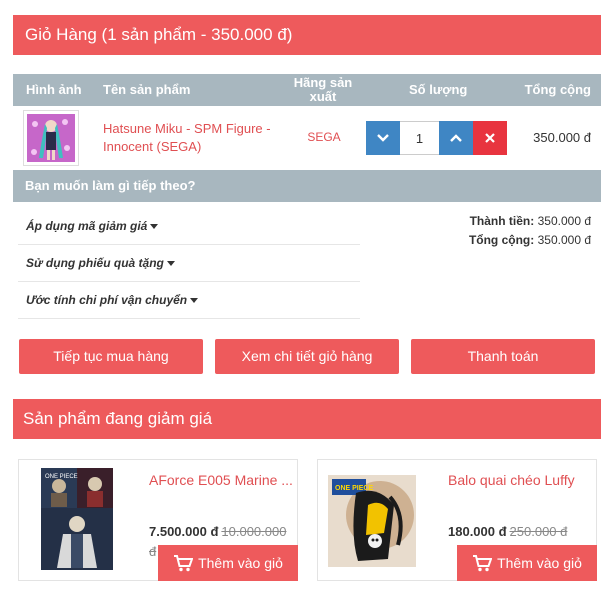 The image size is (614, 600). Describe the element at coordinates (438, 89) in the screenshot. I see `column-quantity: Số lượng` at that location.